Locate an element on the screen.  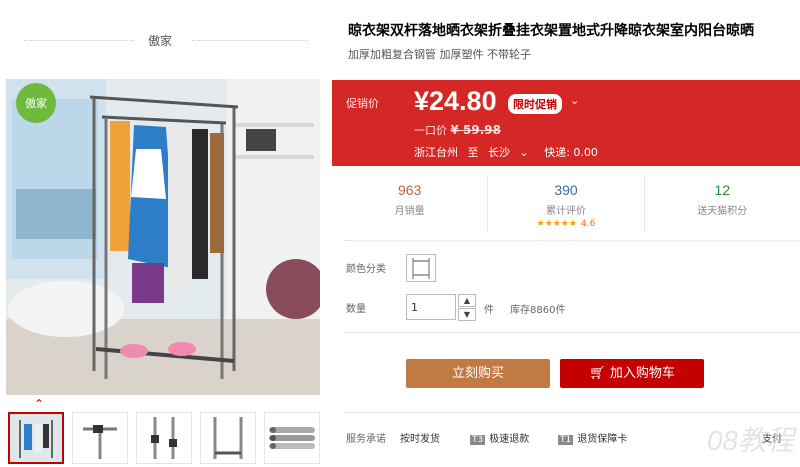
ship-to: 长沙 is located at coordinates (499, 152).